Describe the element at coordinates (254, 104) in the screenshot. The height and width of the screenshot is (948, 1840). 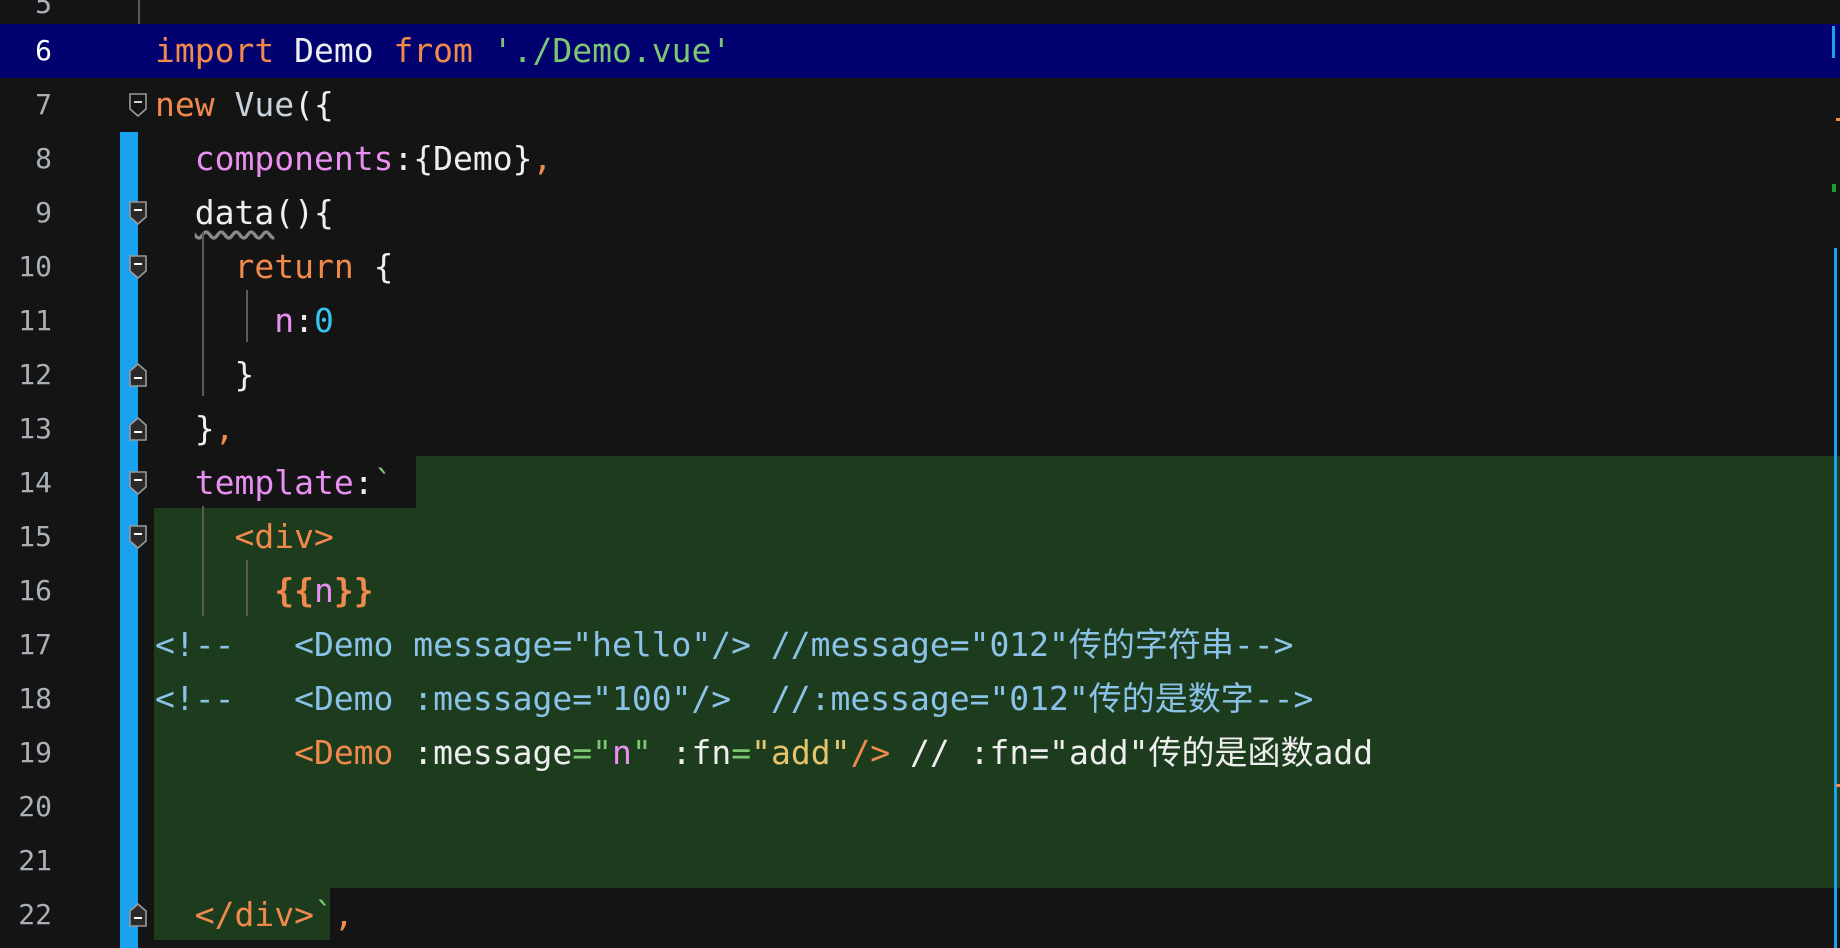
I see `class-token: Vue` at that location.